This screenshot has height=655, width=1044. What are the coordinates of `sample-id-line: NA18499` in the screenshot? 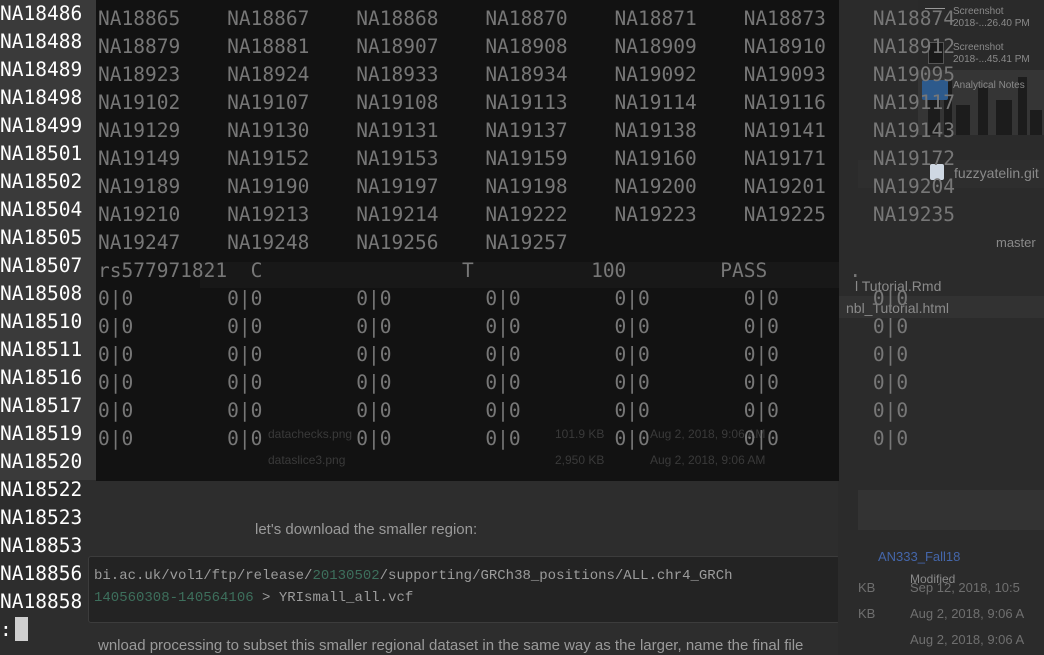 It's located at (41, 125).